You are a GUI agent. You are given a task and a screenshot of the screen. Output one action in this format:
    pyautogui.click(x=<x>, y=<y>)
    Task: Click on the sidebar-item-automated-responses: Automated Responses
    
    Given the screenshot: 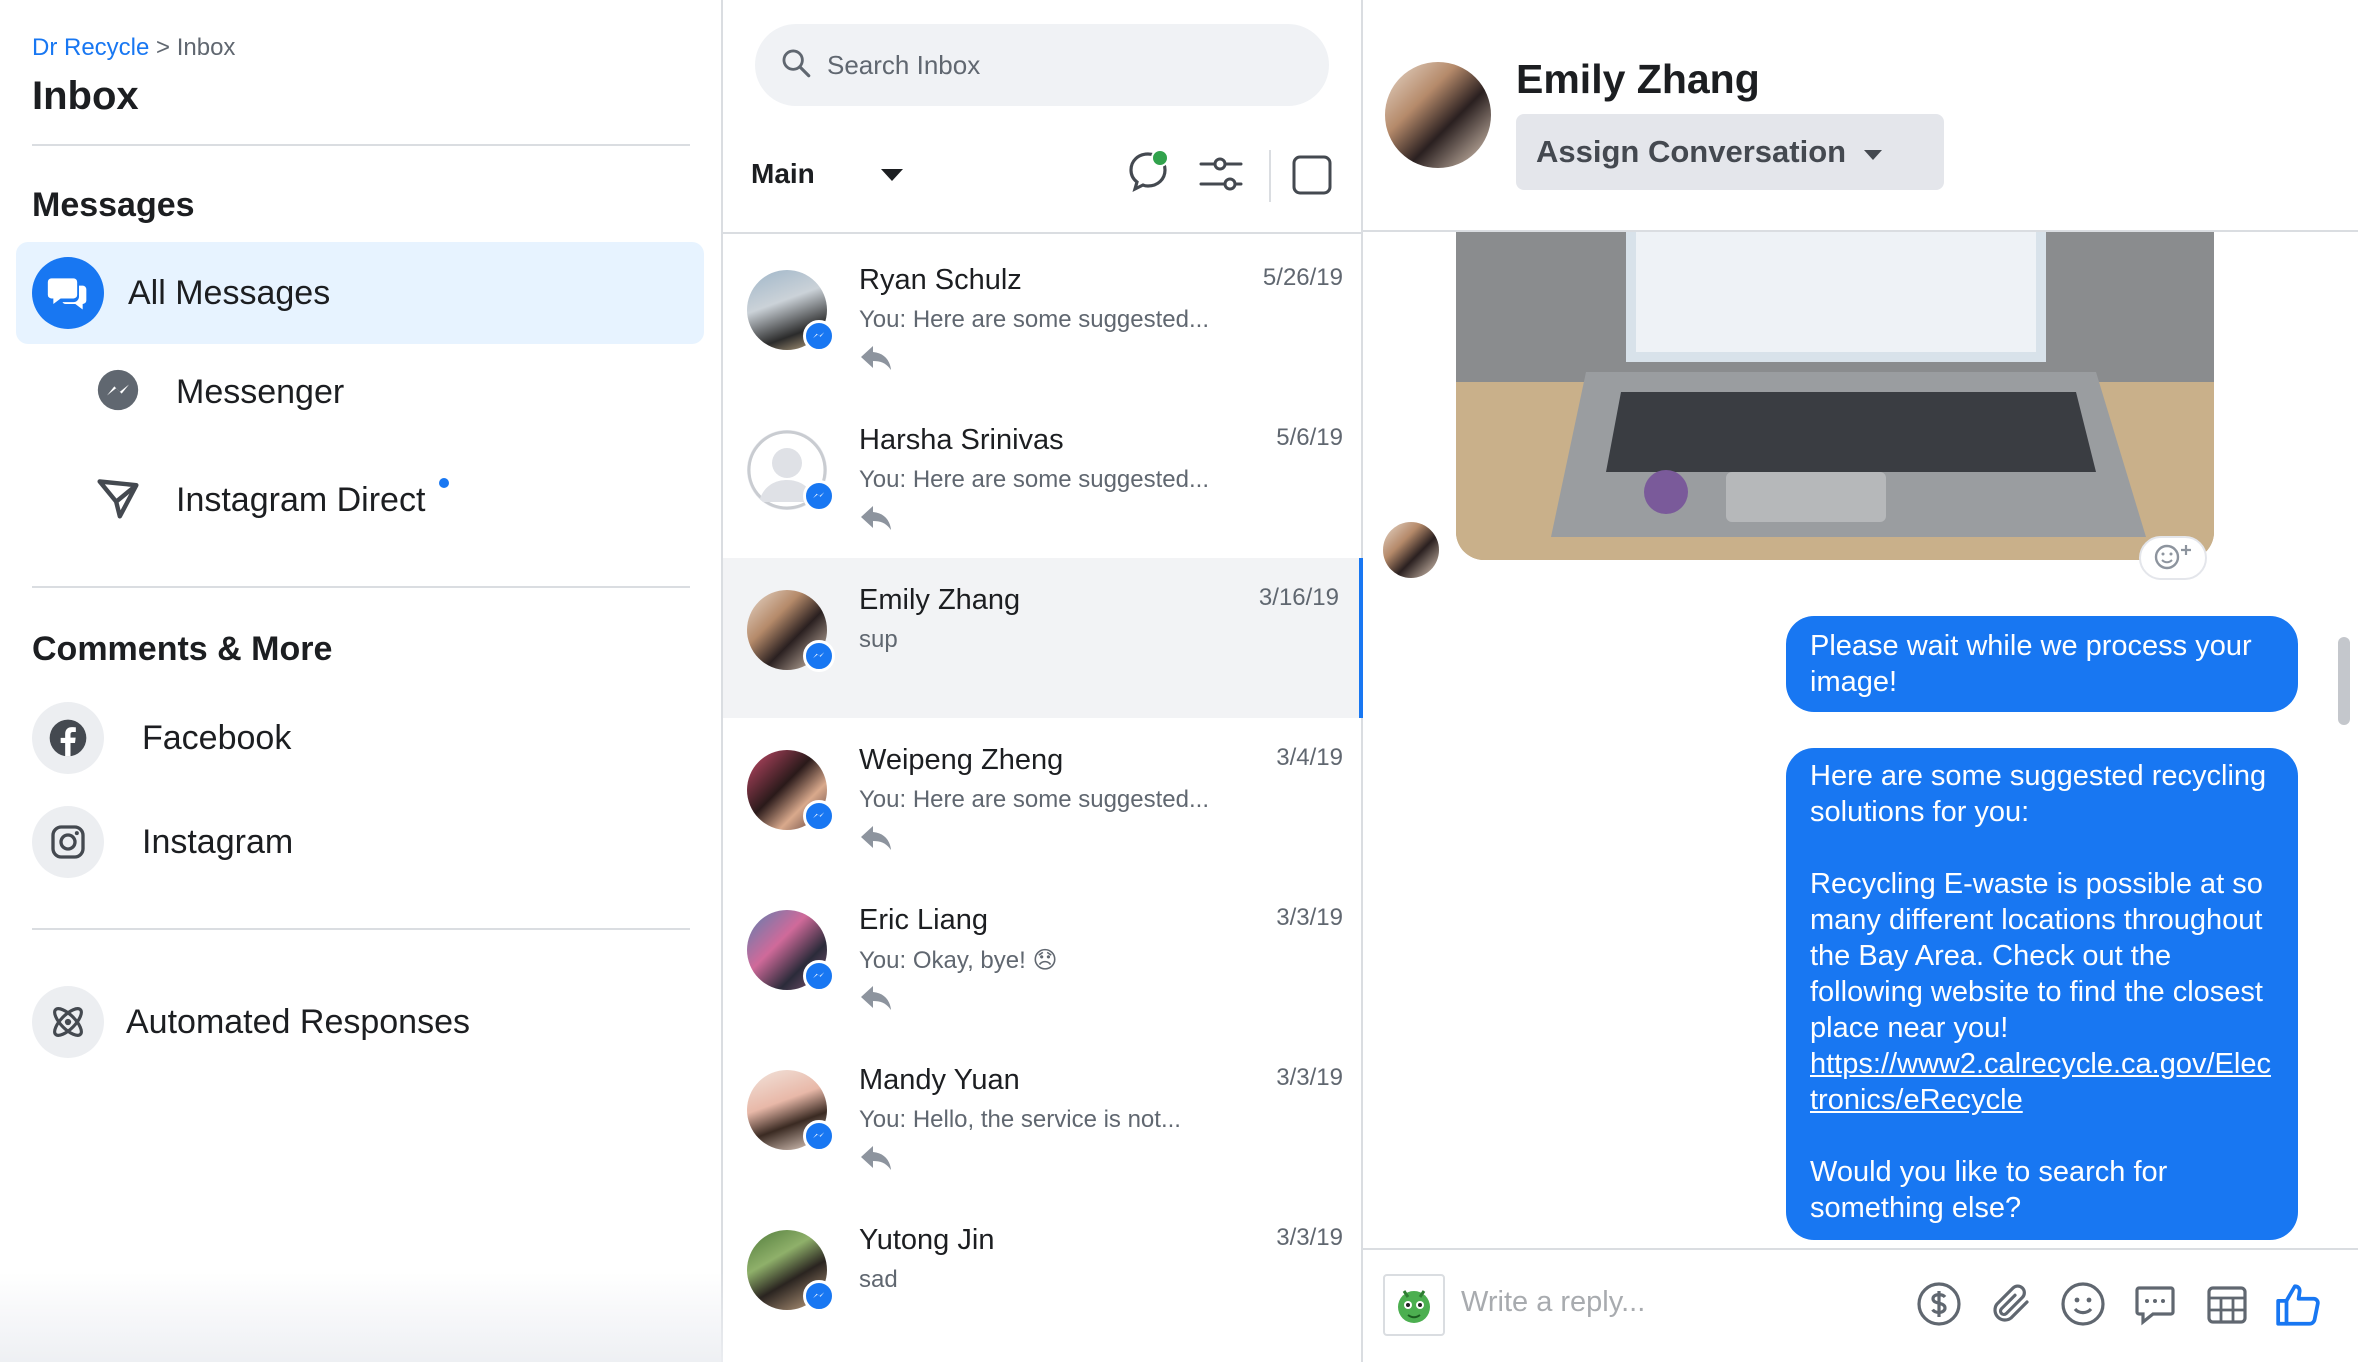 What is the action you would take?
    pyautogui.click(x=251, y=1022)
    